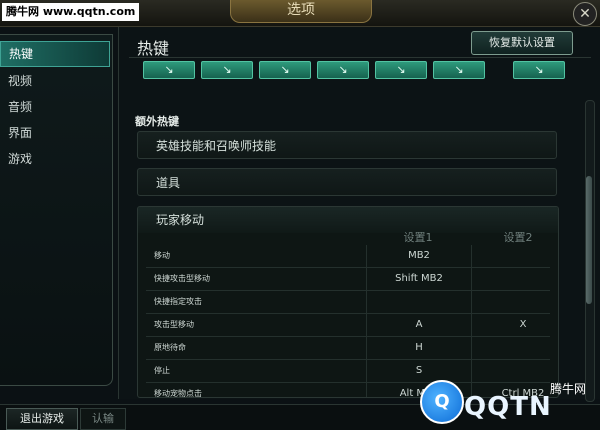  I want to click on sidebar-item-hotkeys: 热键, so click(55, 54).